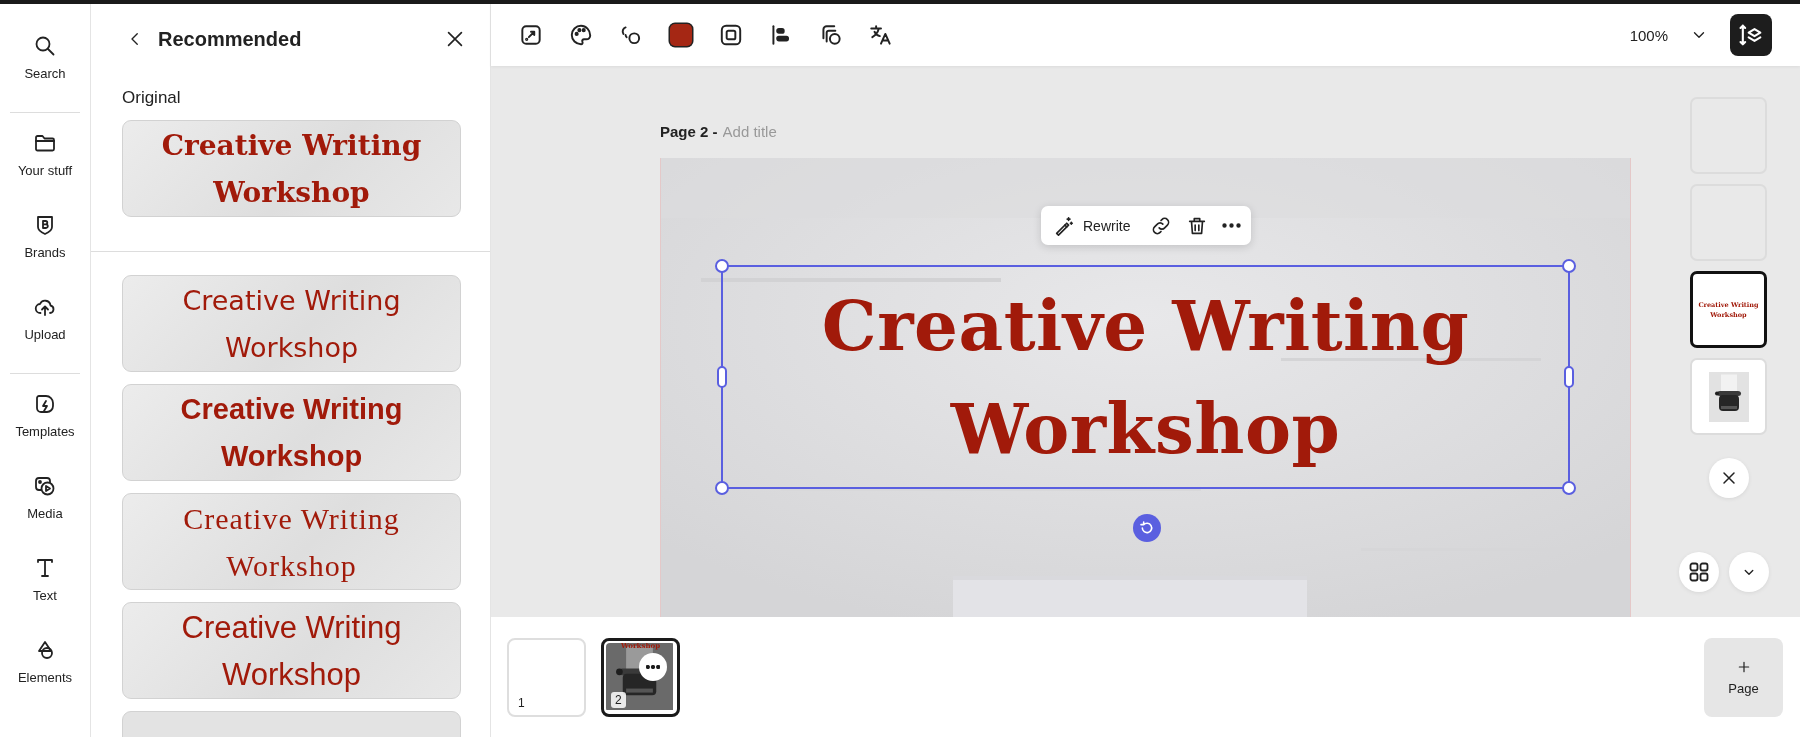 This screenshot has height=737, width=1800. I want to click on grid-view-button, so click(1699, 572).